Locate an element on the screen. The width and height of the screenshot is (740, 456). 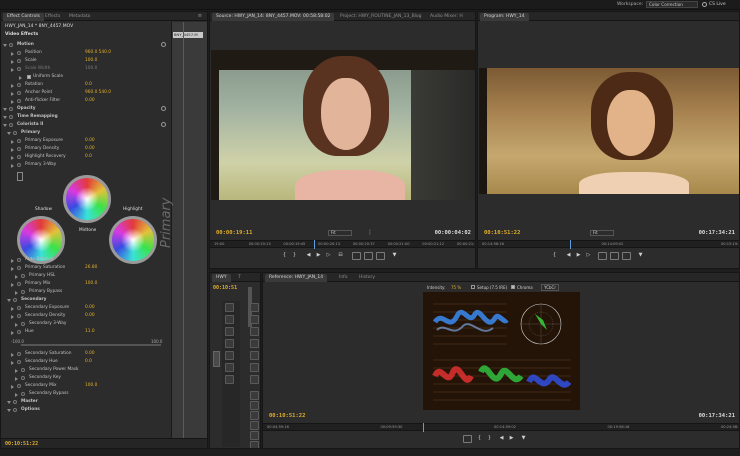
program-output-icon: ▼ is located at coordinates (640, 255).